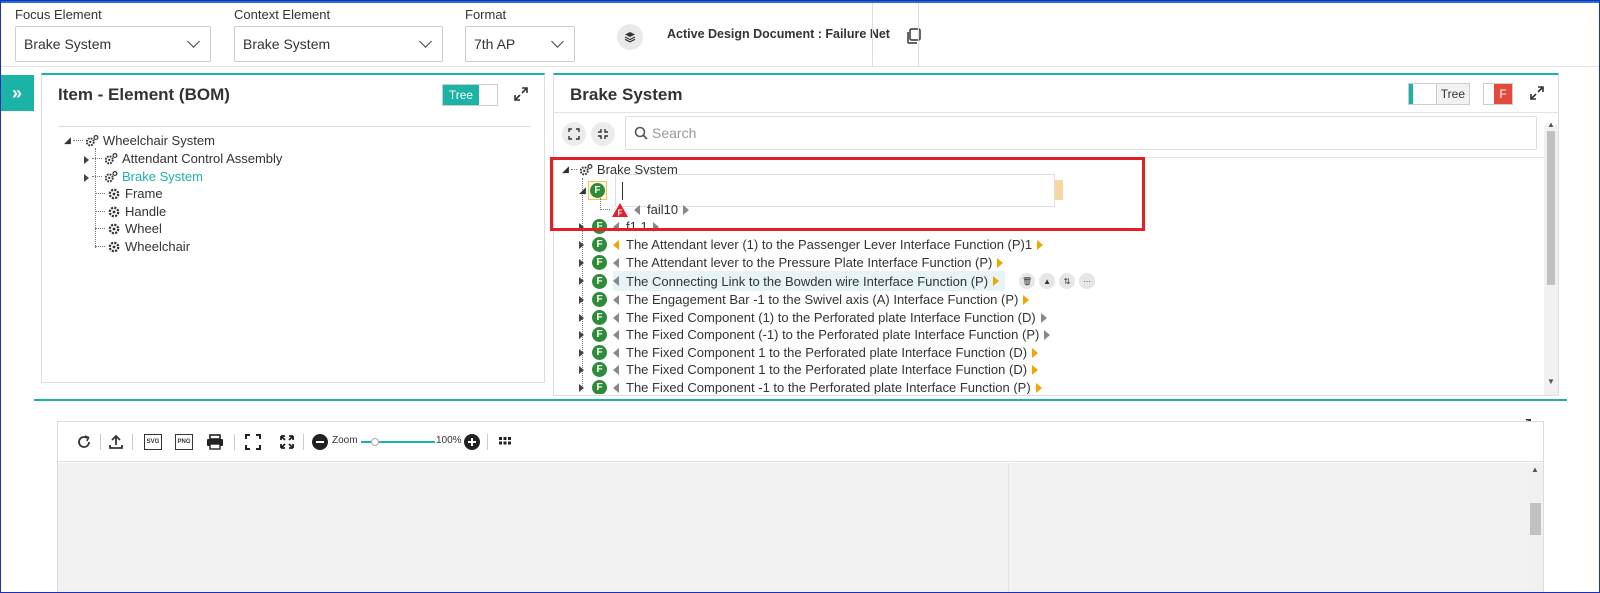 Image resolution: width=1600 pixels, height=593 pixels. Describe the element at coordinates (603, 134) in the screenshot. I see `collapse-all-button` at that location.